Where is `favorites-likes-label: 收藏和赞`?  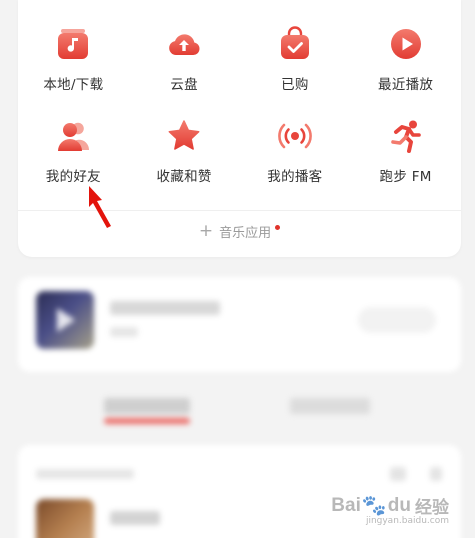
favorites-likes-label: 收藏和赞 is located at coordinates (184, 177).